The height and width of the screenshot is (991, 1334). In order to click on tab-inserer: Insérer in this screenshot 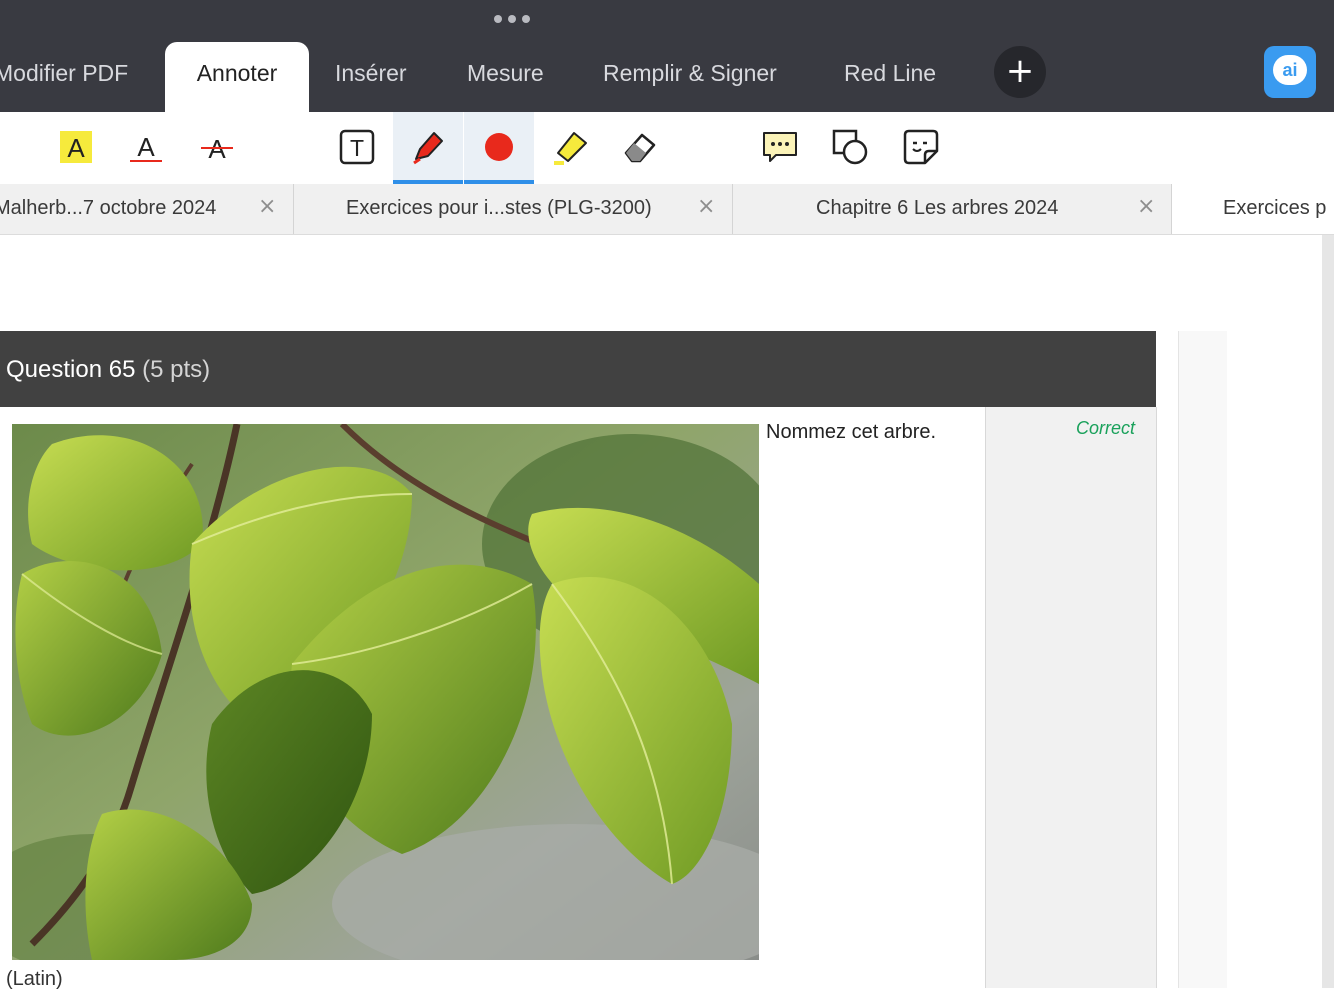, I will do `click(371, 77)`.